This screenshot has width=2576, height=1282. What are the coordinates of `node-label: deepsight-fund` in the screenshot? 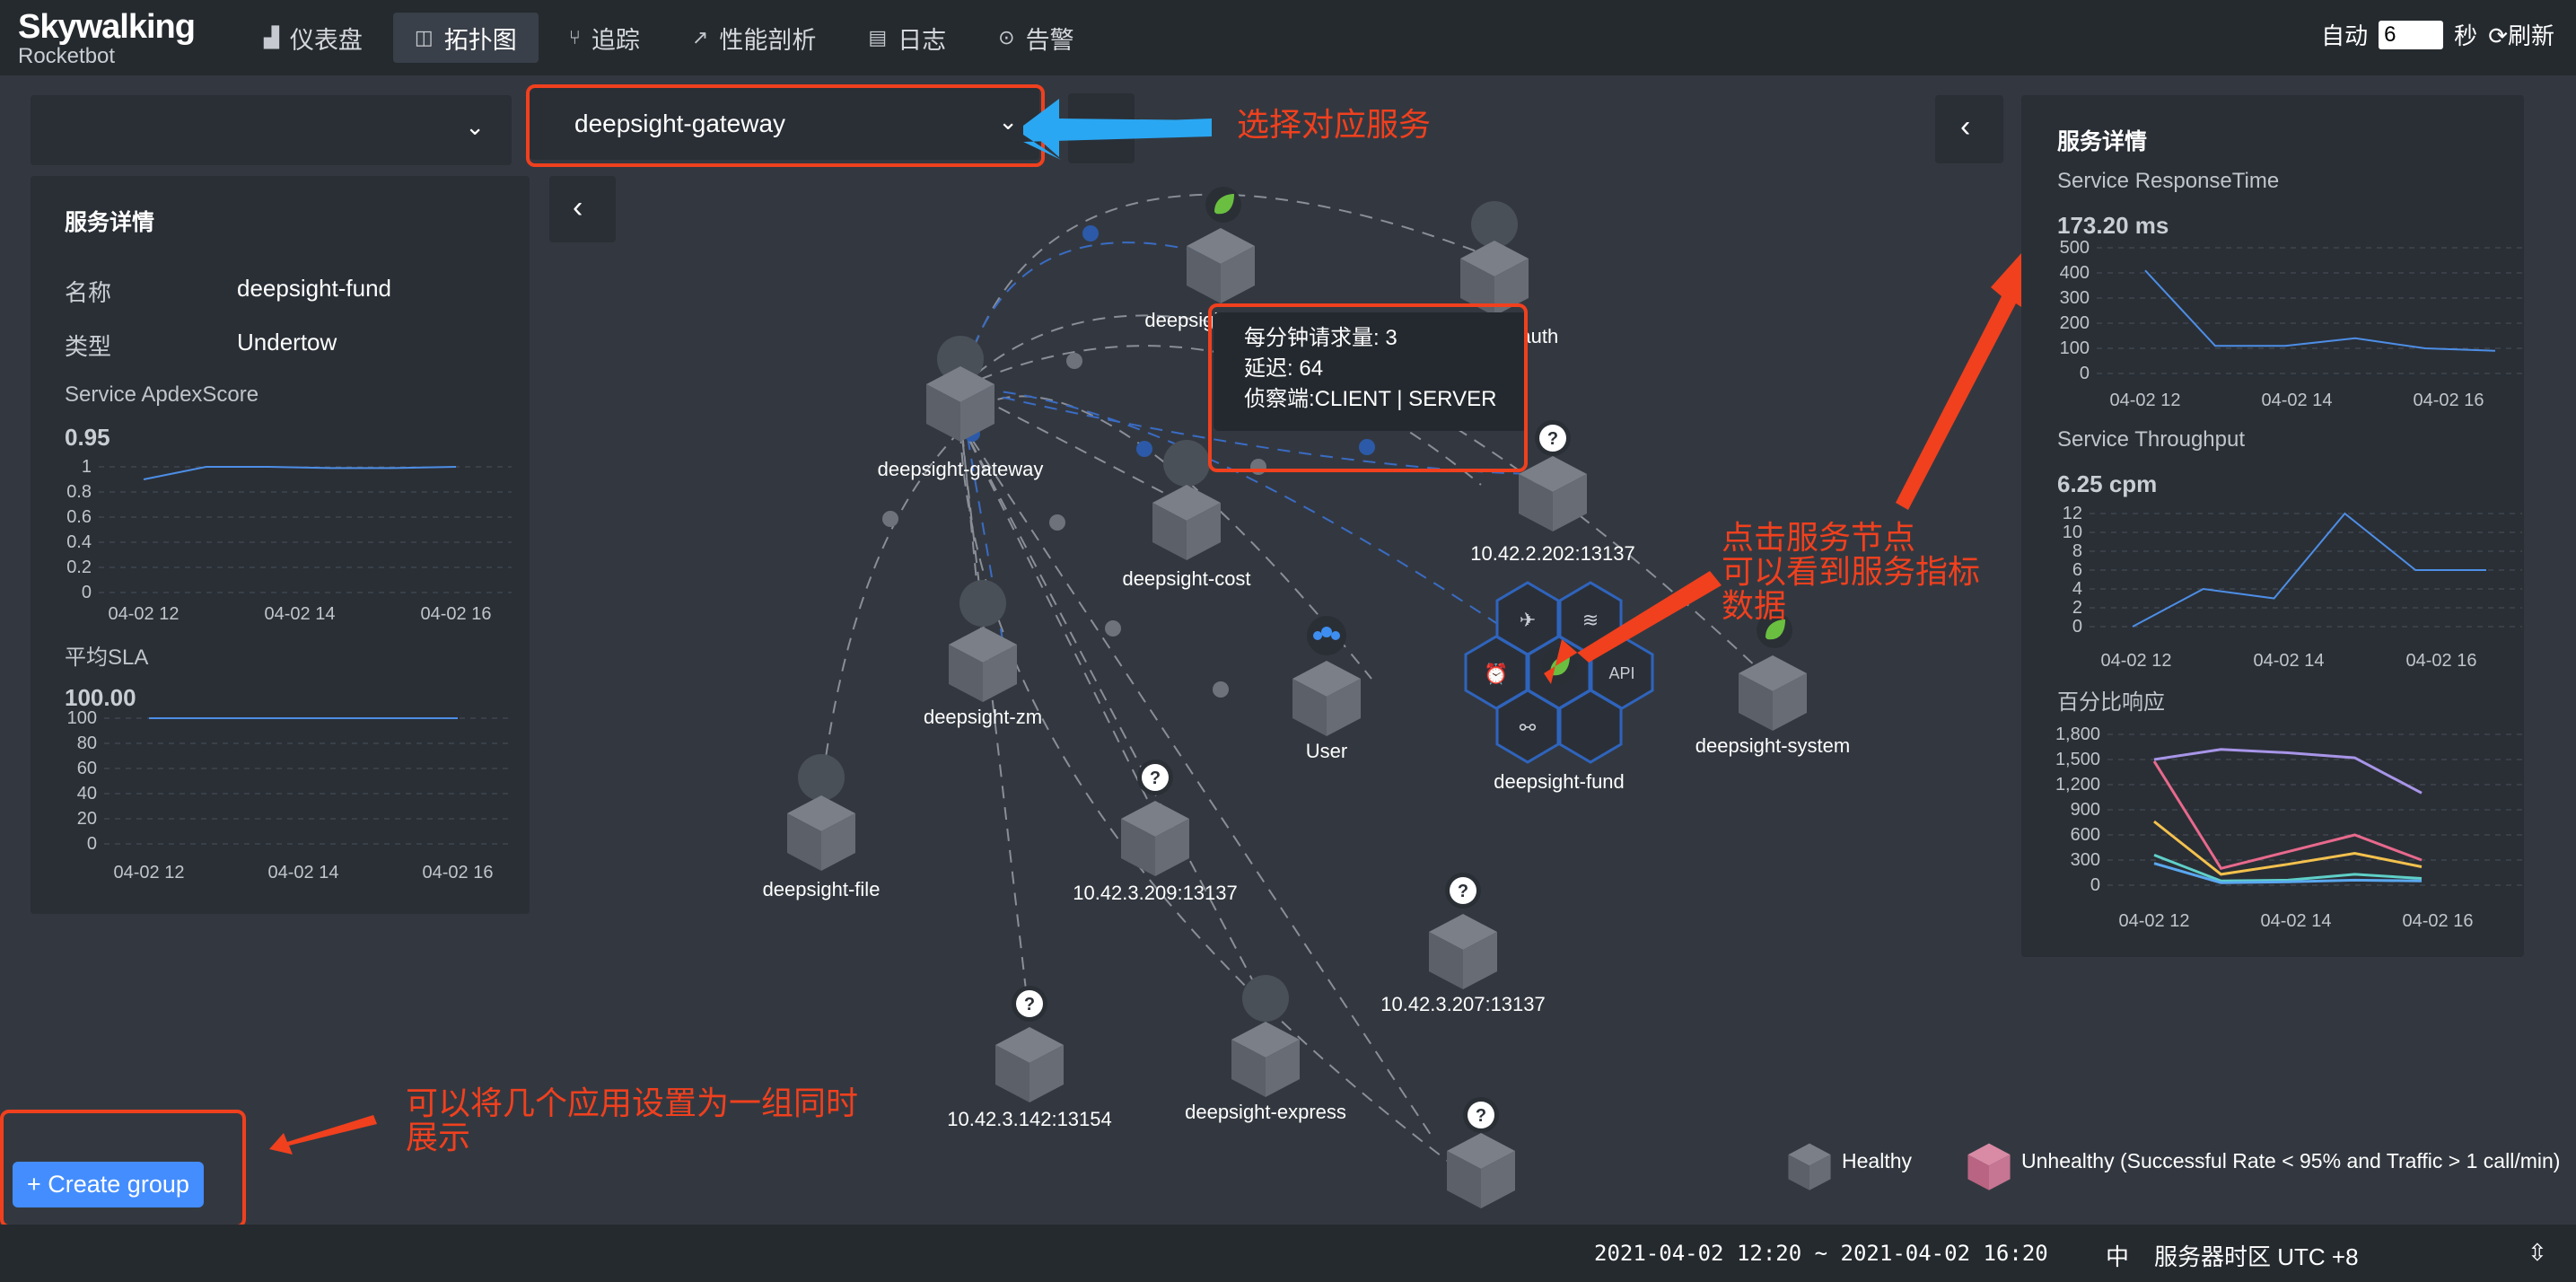 It's located at (1559, 781).